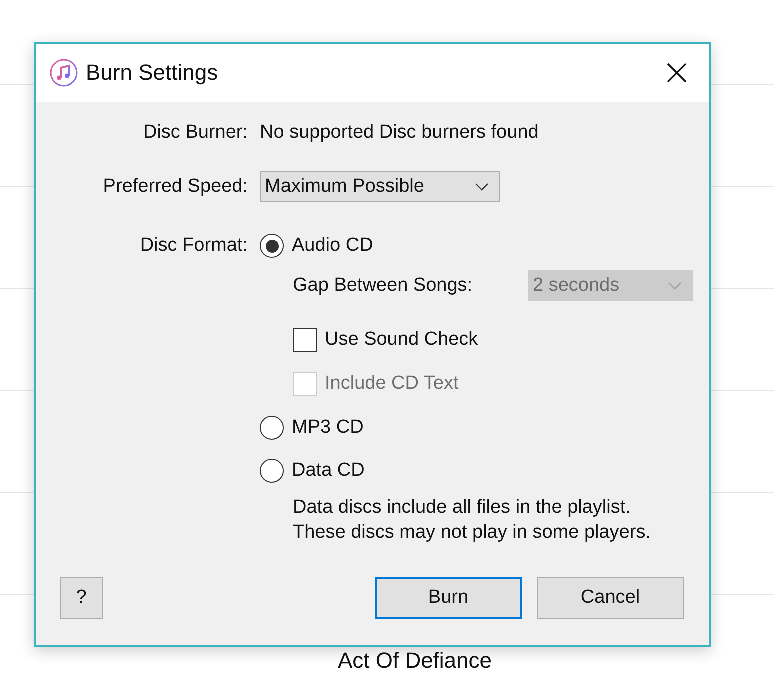 This screenshot has width=774, height=676. What do you see at coordinates (305, 340) in the screenshot?
I see `checkbox` at bounding box center [305, 340].